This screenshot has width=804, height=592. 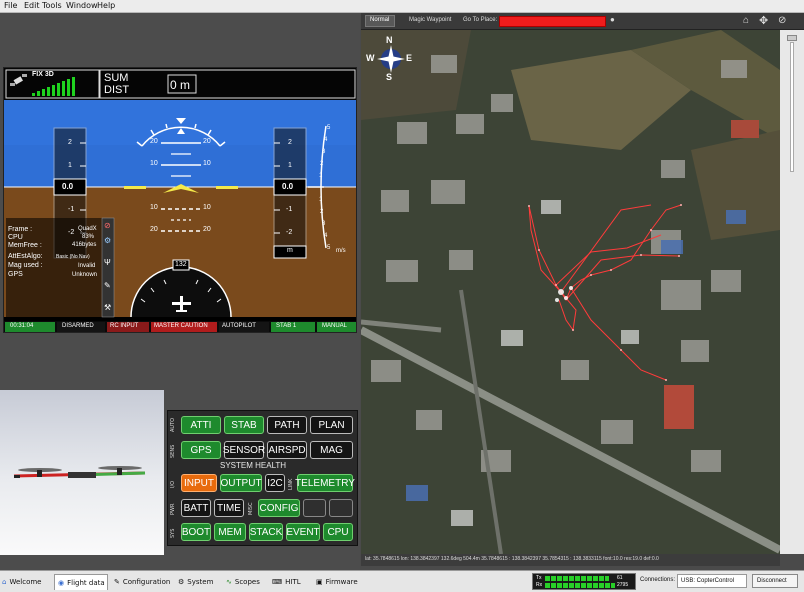 What do you see at coordinates (584, 581) in the screenshot?
I see `telemetry-meter: Tx Rx 61 2795` at bounding box center [584, 581].